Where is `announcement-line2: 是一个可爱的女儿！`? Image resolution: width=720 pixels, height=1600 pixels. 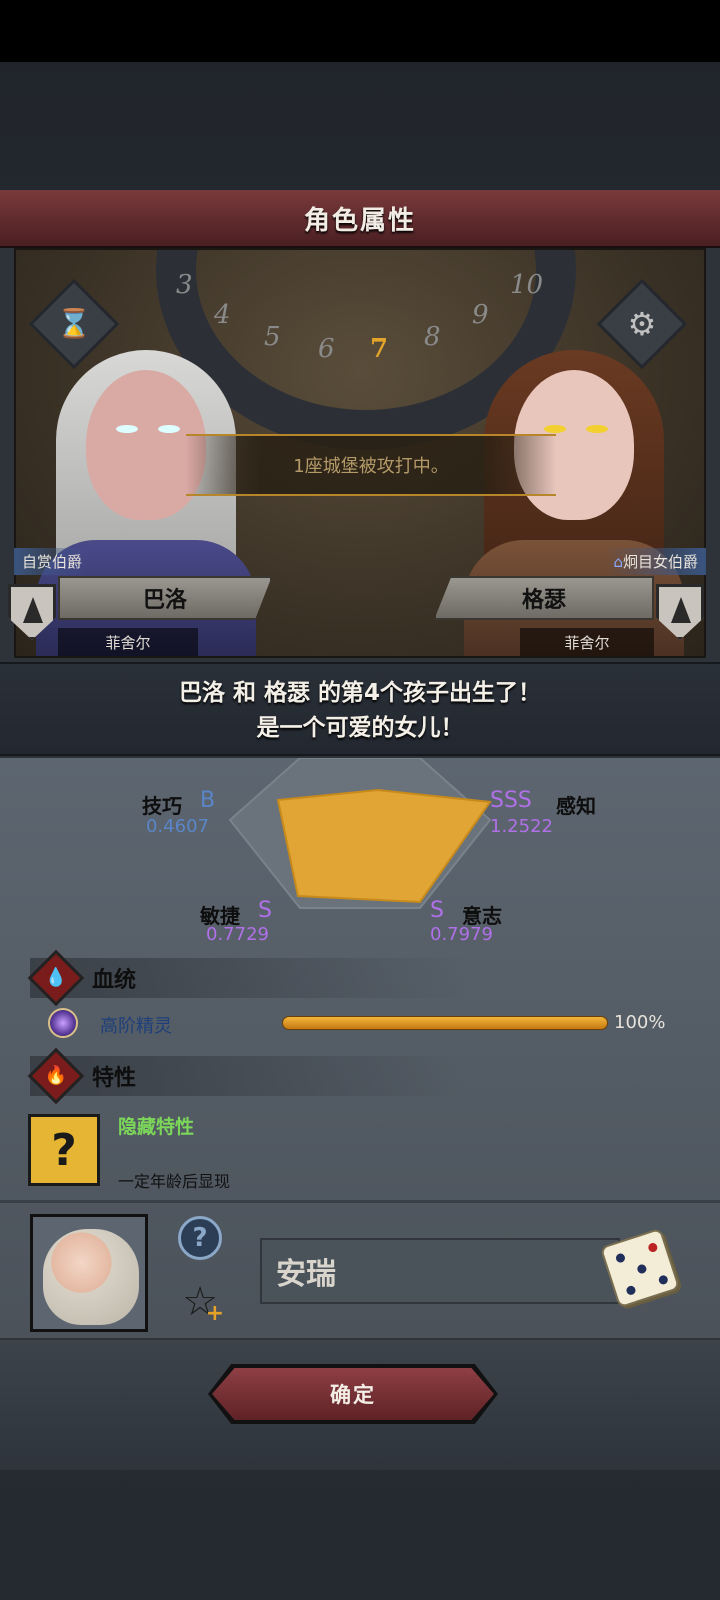
announcement-line2: 是一个可爱的女儿！ is located at coordinates (360, 728).